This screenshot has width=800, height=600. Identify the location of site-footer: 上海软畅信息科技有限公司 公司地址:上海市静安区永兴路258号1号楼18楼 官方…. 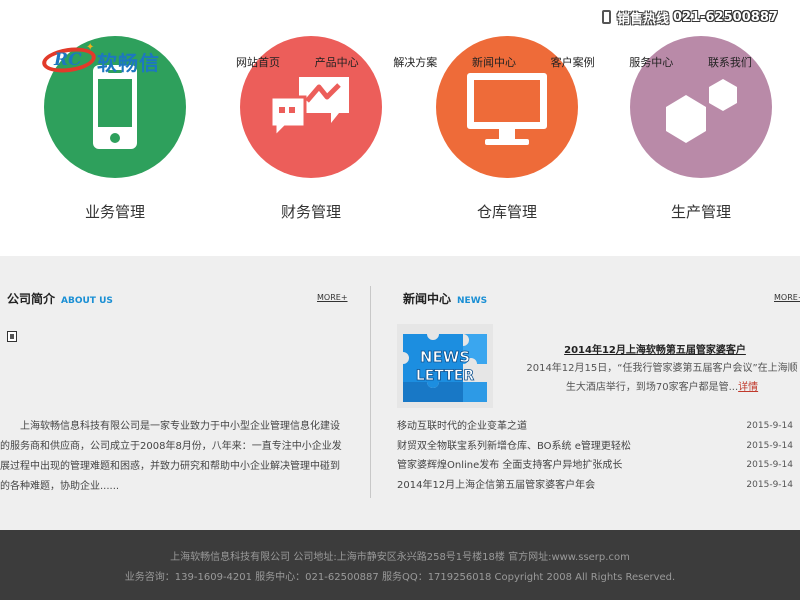
(400, 565).